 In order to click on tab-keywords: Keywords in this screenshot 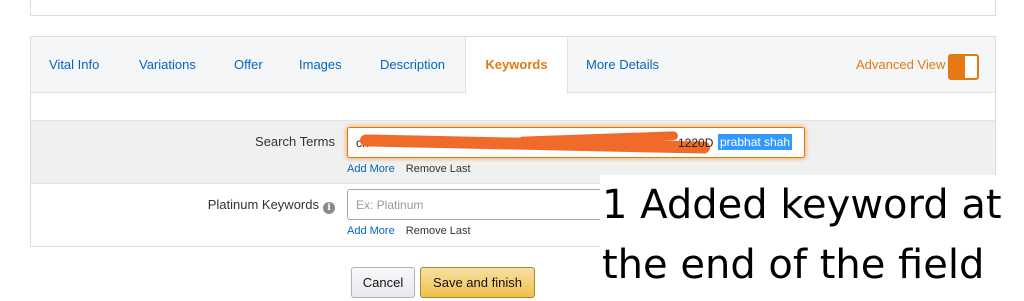, I will do `click(516, 65)`.